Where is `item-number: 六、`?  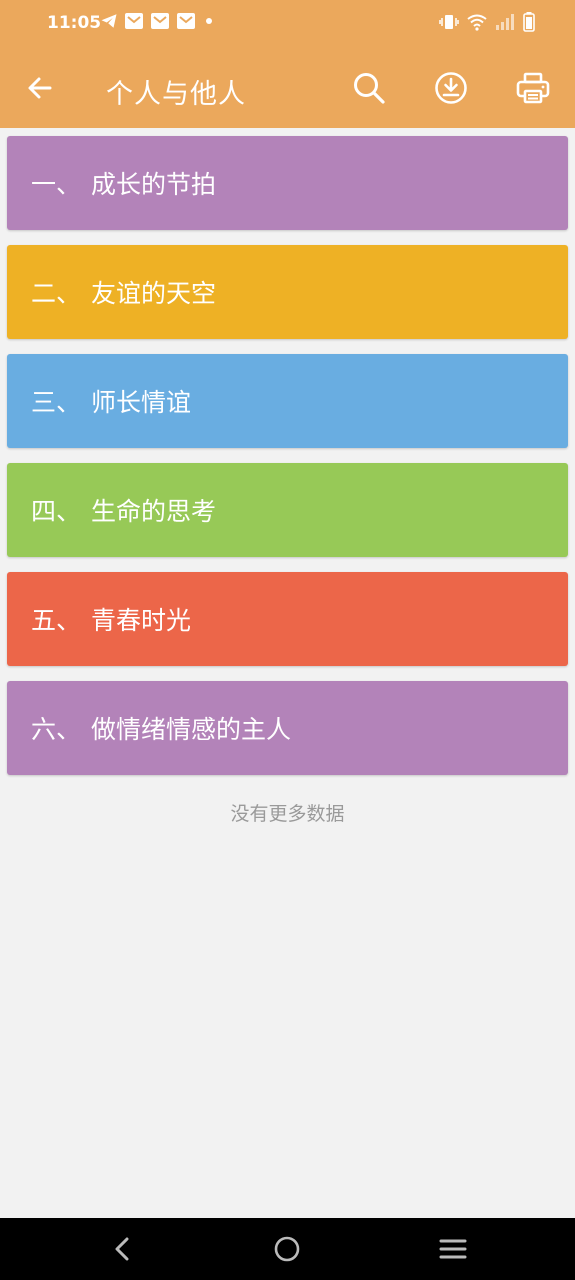 item-number: 六、 is located at coordinates (56, 729).